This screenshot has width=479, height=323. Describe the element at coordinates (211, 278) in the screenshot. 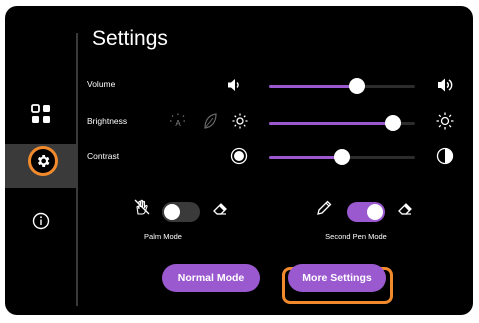

I see `normal-mode-button: Normal Mode` at that location.